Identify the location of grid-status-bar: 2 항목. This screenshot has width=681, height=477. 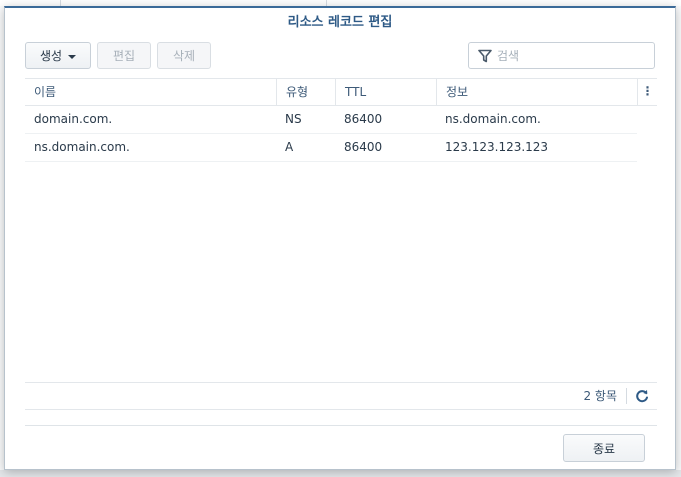
(341, 396).